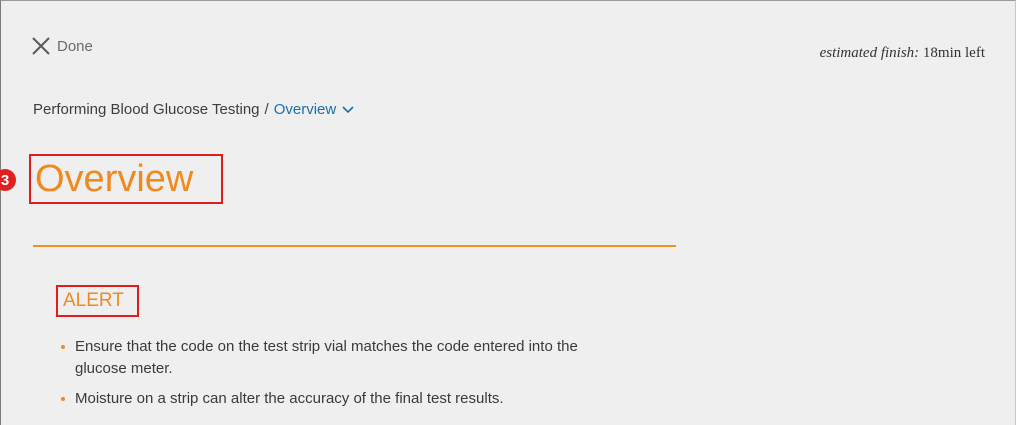 This screenshot has width=1021, height=425. Describe the element at coordinates (354, 246) in the screenshot. I see `title-divider` at that location.